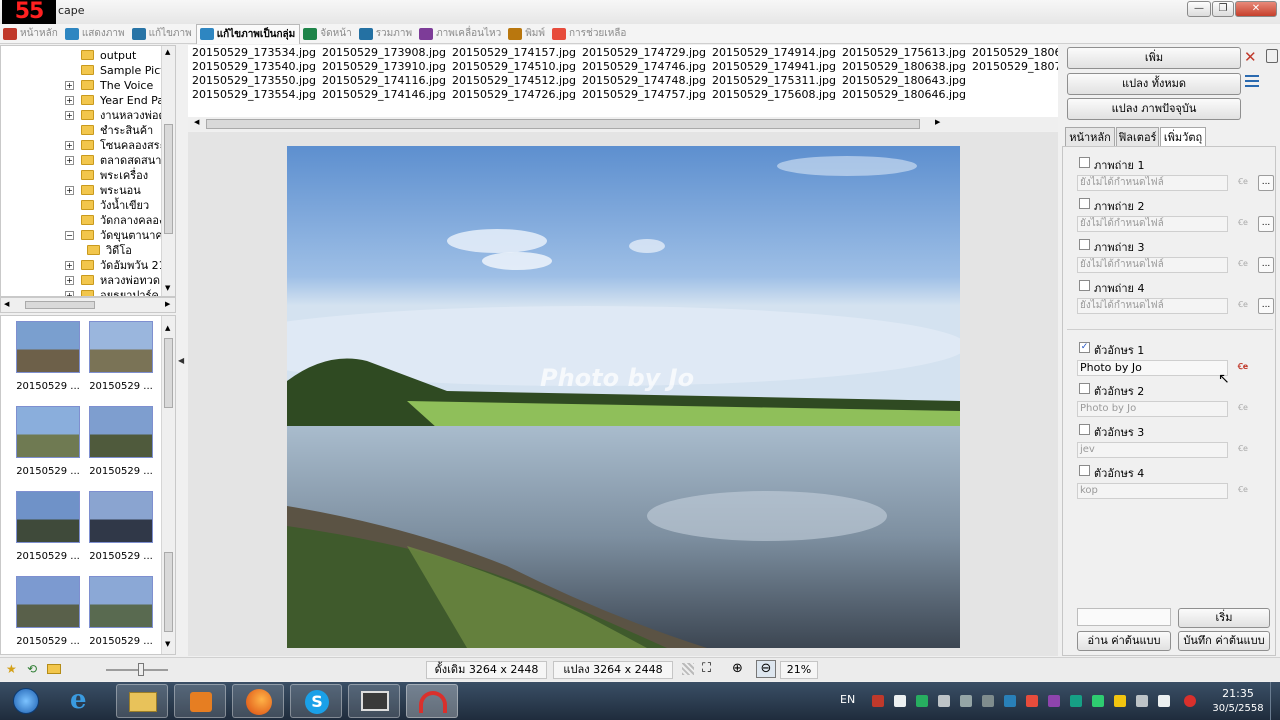 This screenshot has width=1280, height=720. I want to click on tree-item: วิดีโอ, so click(81, 250).